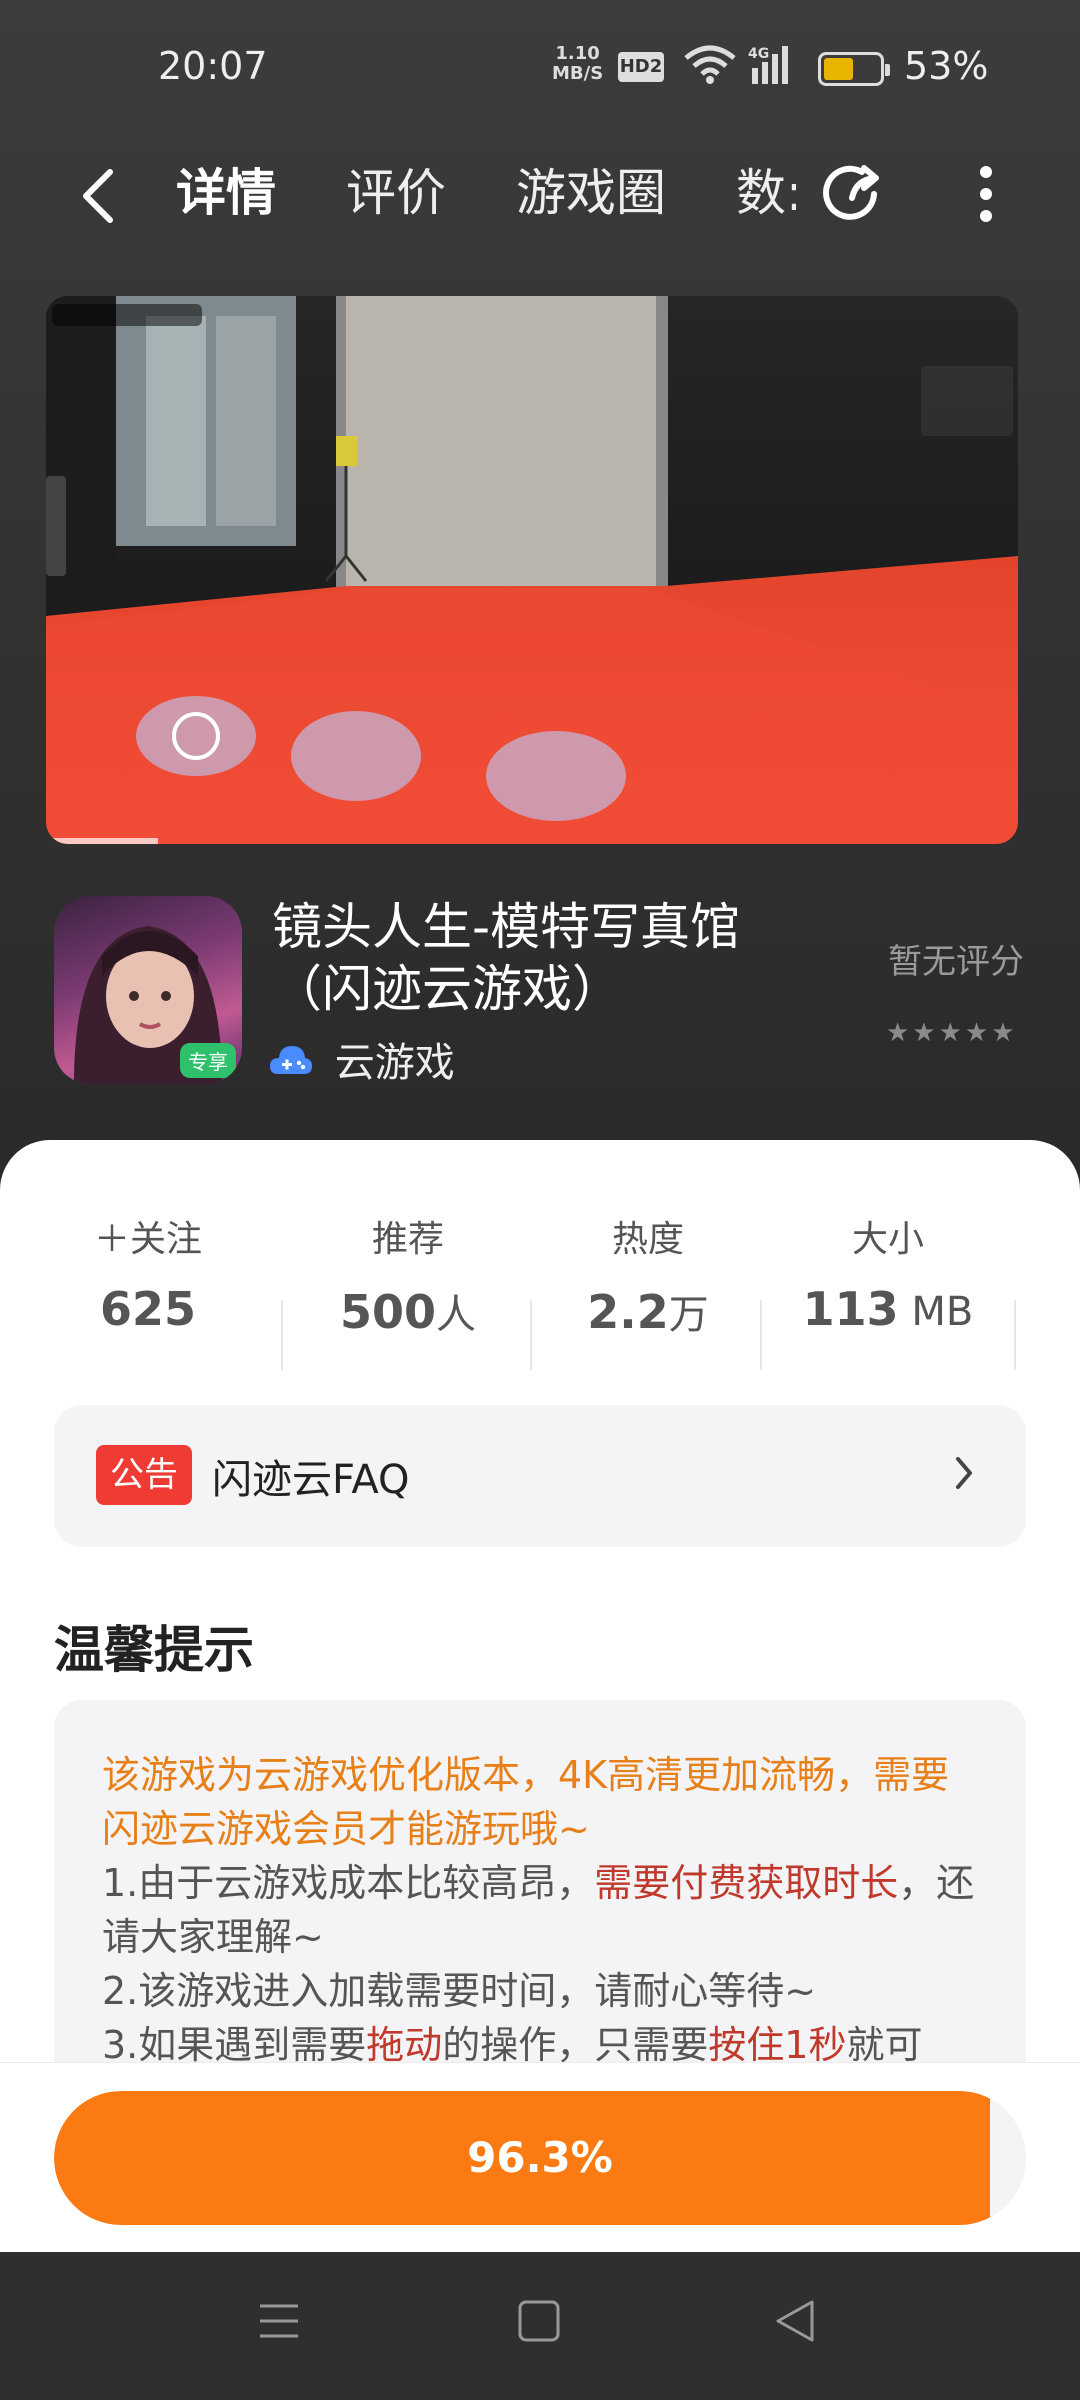  I want to click on top-nav: 详情 评价 游戏圈 数:, so click(540, 205).